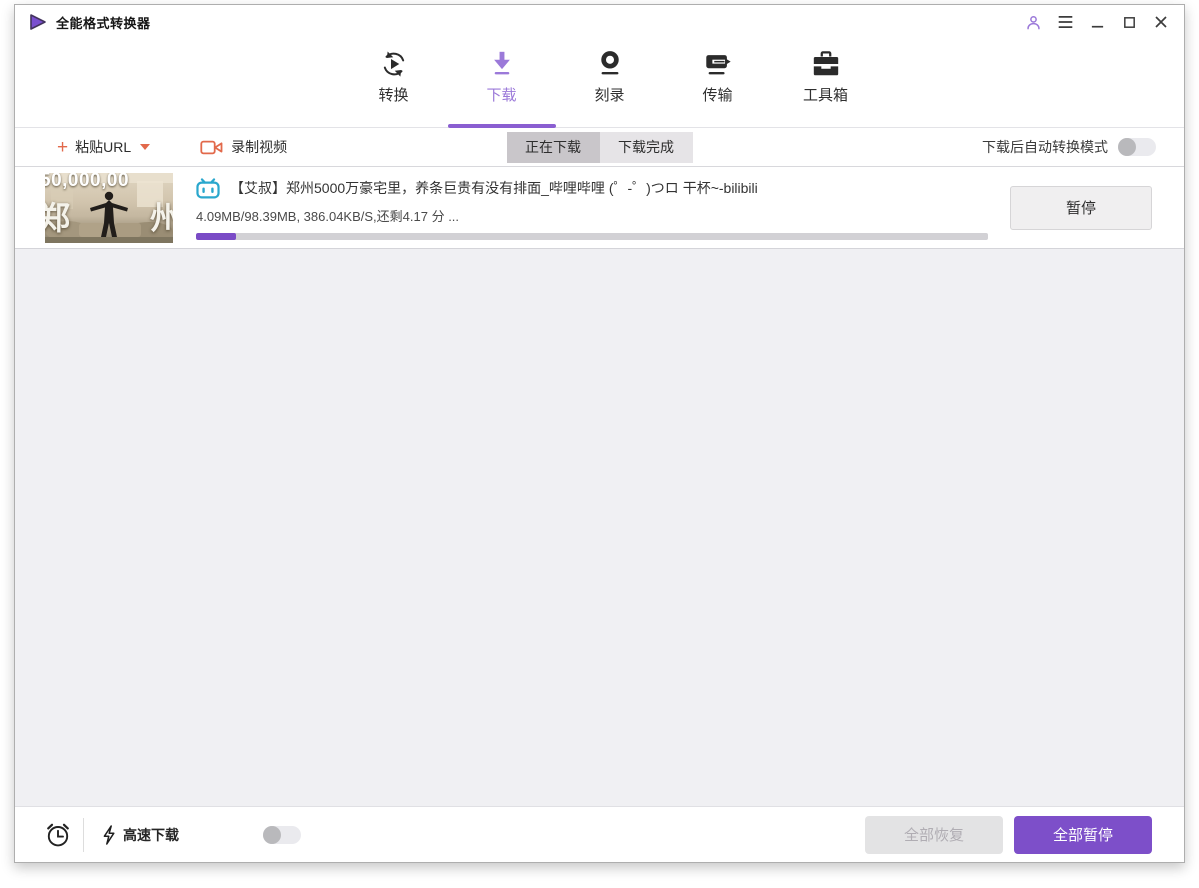 The image size is (1199, 888). I want to click on tab-convert: 转换, so click(394, 83).